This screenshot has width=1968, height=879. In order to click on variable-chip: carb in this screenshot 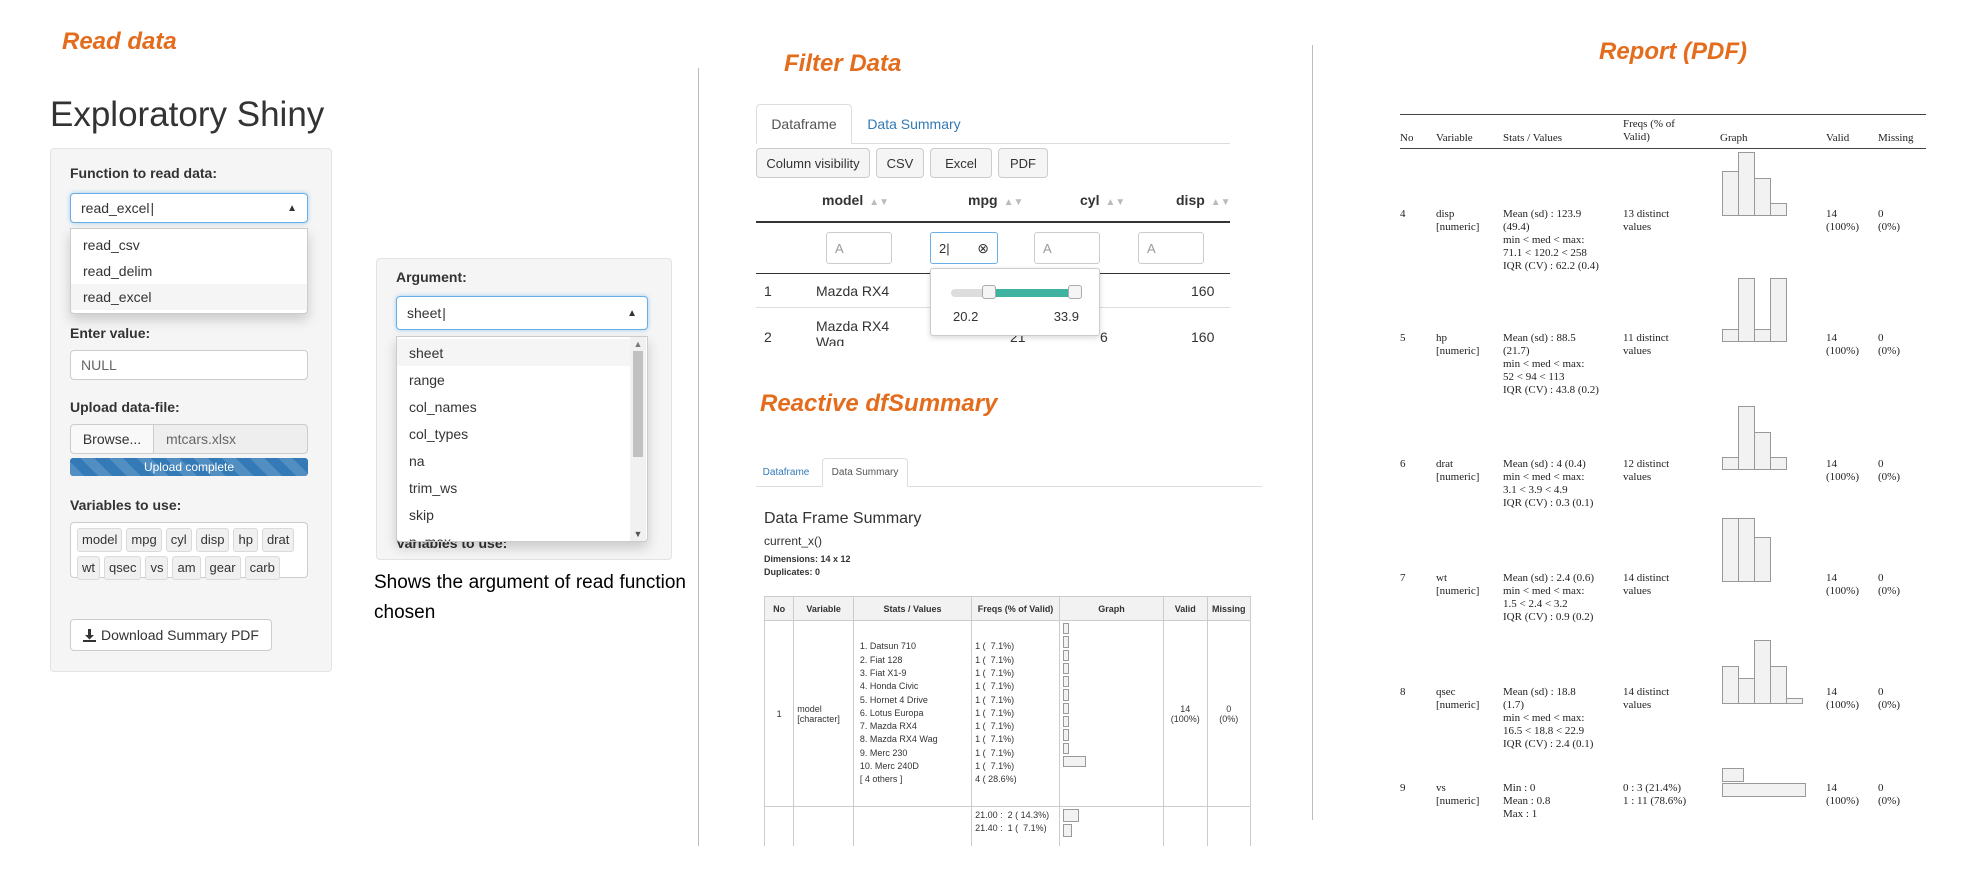, I will do `click(262, 568)`.